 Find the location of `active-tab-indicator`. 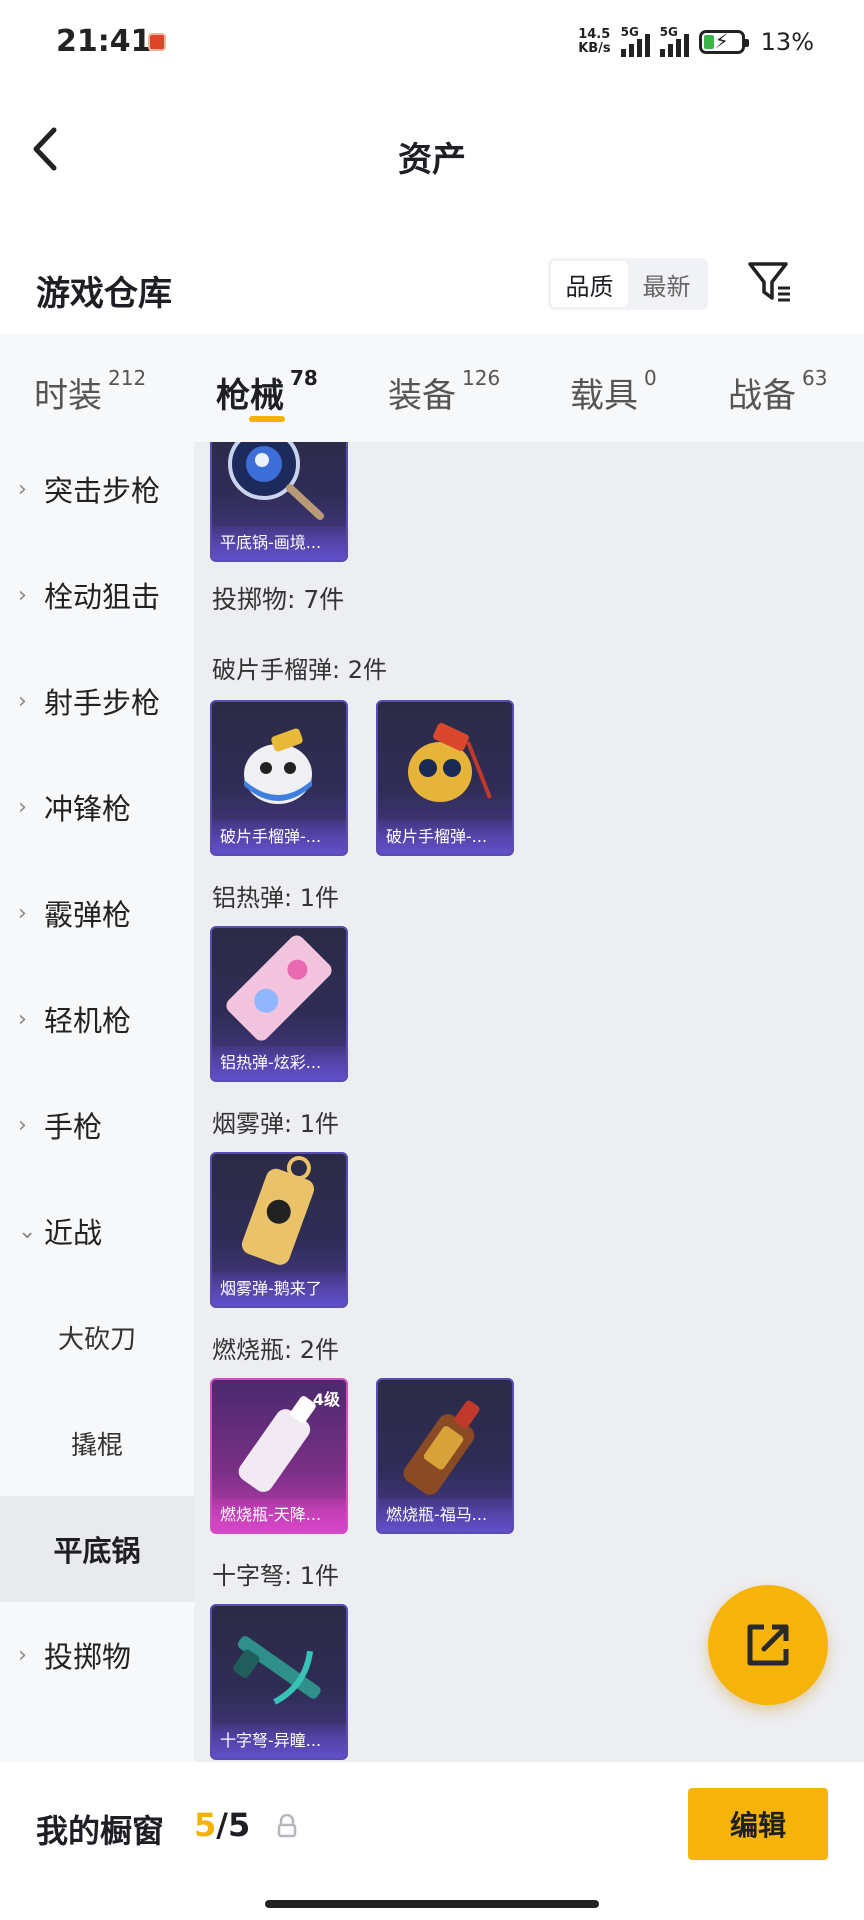

active-tab-indicator is located at coordinates (267, 419).